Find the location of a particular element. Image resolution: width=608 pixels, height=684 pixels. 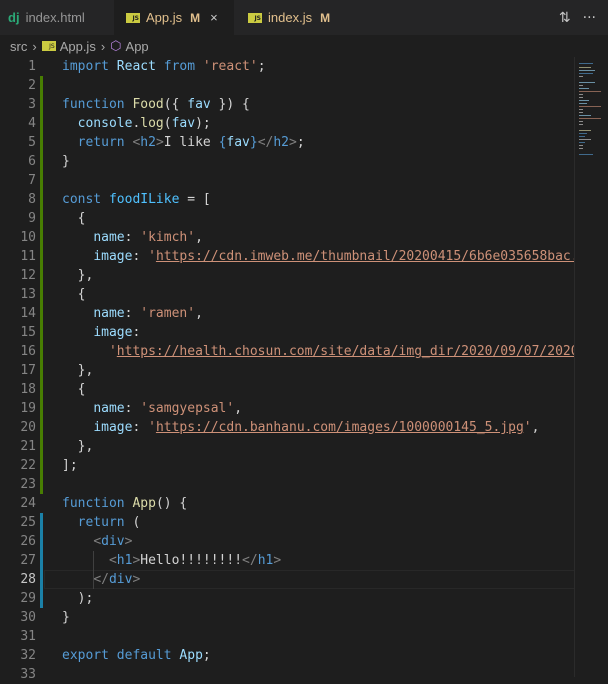

code-text: </div> is located at coordinates (101, 579).